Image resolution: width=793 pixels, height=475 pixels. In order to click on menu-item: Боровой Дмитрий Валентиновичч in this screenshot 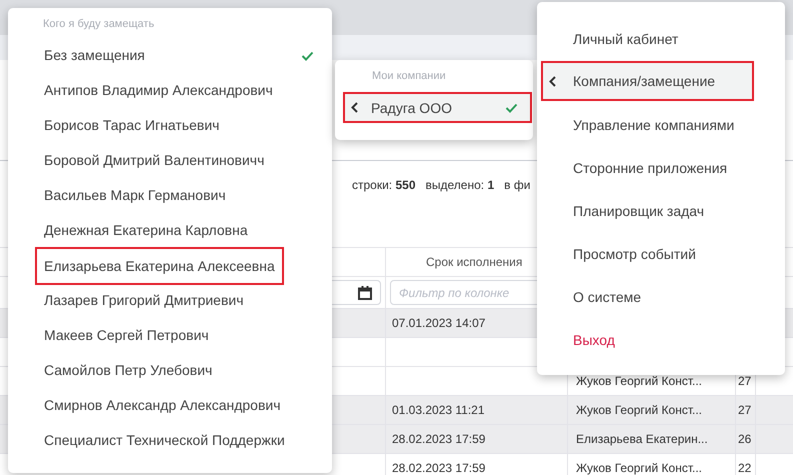, I will do `click(154, 160)`.